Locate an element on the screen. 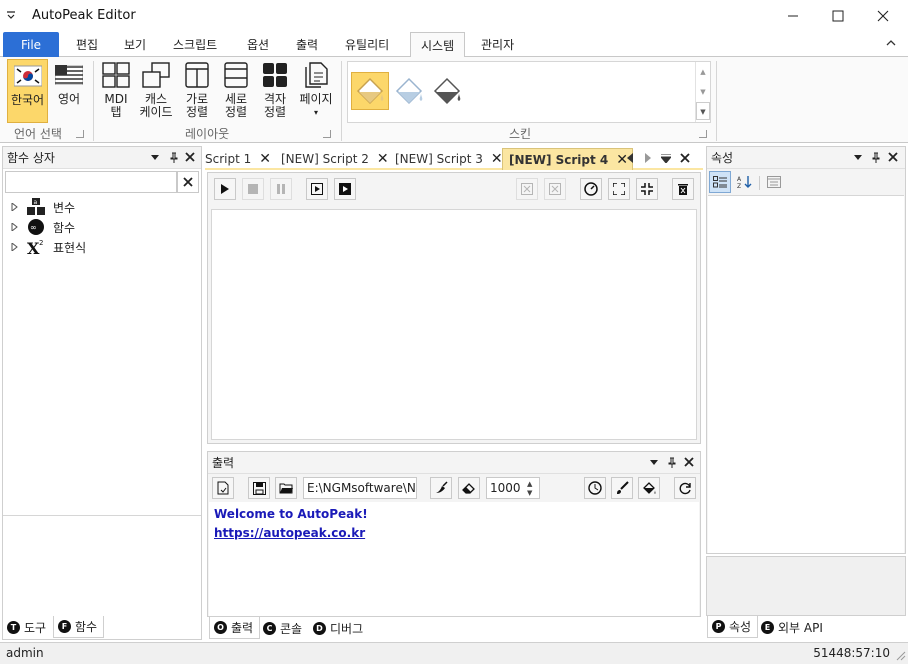 The width and height of the screenshot is (908, 664). save-log-button is located at coordinates (259, 488).